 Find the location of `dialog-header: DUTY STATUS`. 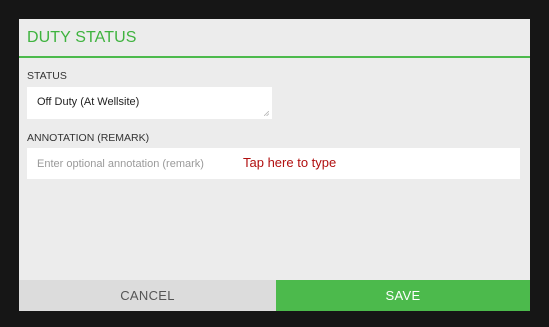

dialog-header: DUTY STATUS is located at coordinates (274, 38).